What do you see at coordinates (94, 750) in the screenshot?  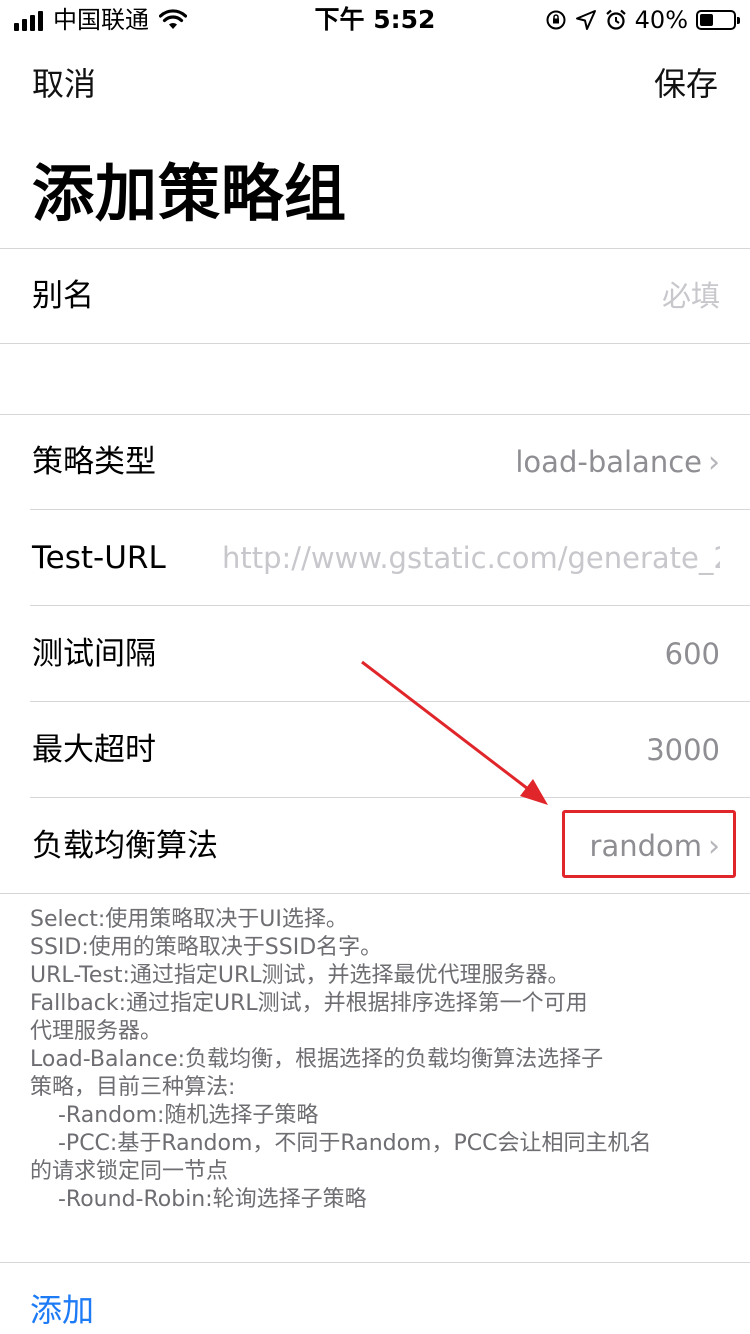 I see `max-timeout-label: 最大超时` at bounding box center [94, 750].